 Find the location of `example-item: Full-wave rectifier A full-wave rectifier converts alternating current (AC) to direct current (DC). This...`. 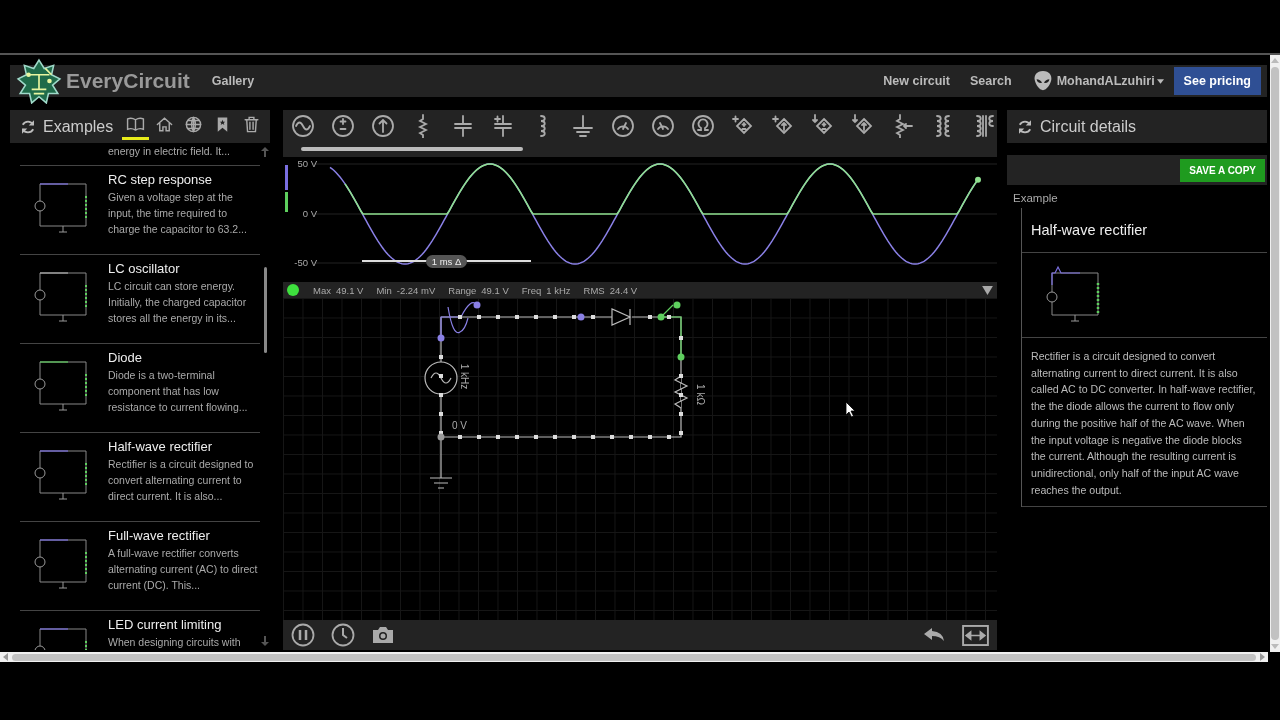

example-item: Full-wave rectifier A full-wave rectifier converts alternating current (AC) to direct current (DC). This... is located at coordinates (140, 565).